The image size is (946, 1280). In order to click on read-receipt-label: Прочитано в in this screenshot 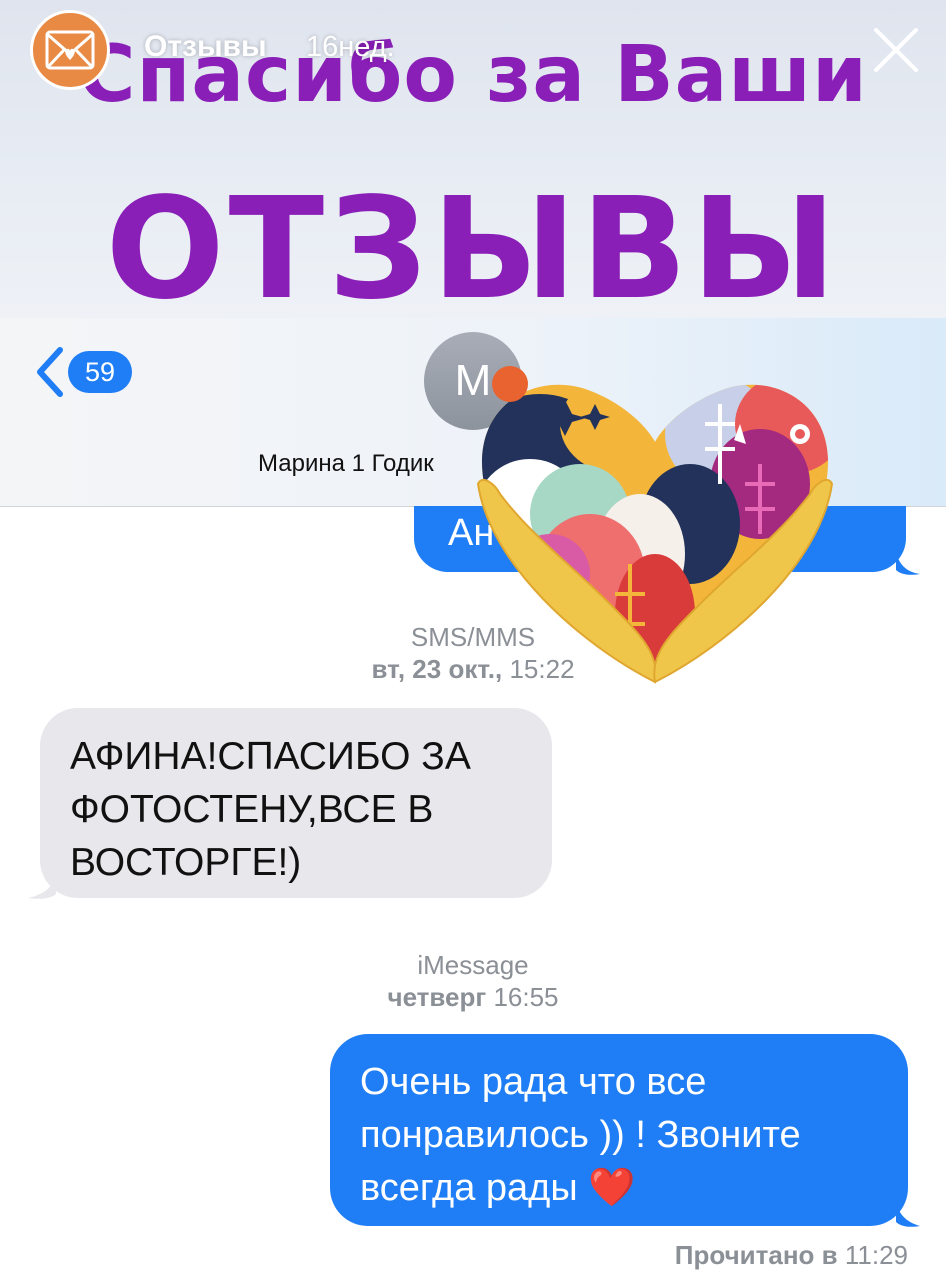, I will do `click(756, 1255)`.